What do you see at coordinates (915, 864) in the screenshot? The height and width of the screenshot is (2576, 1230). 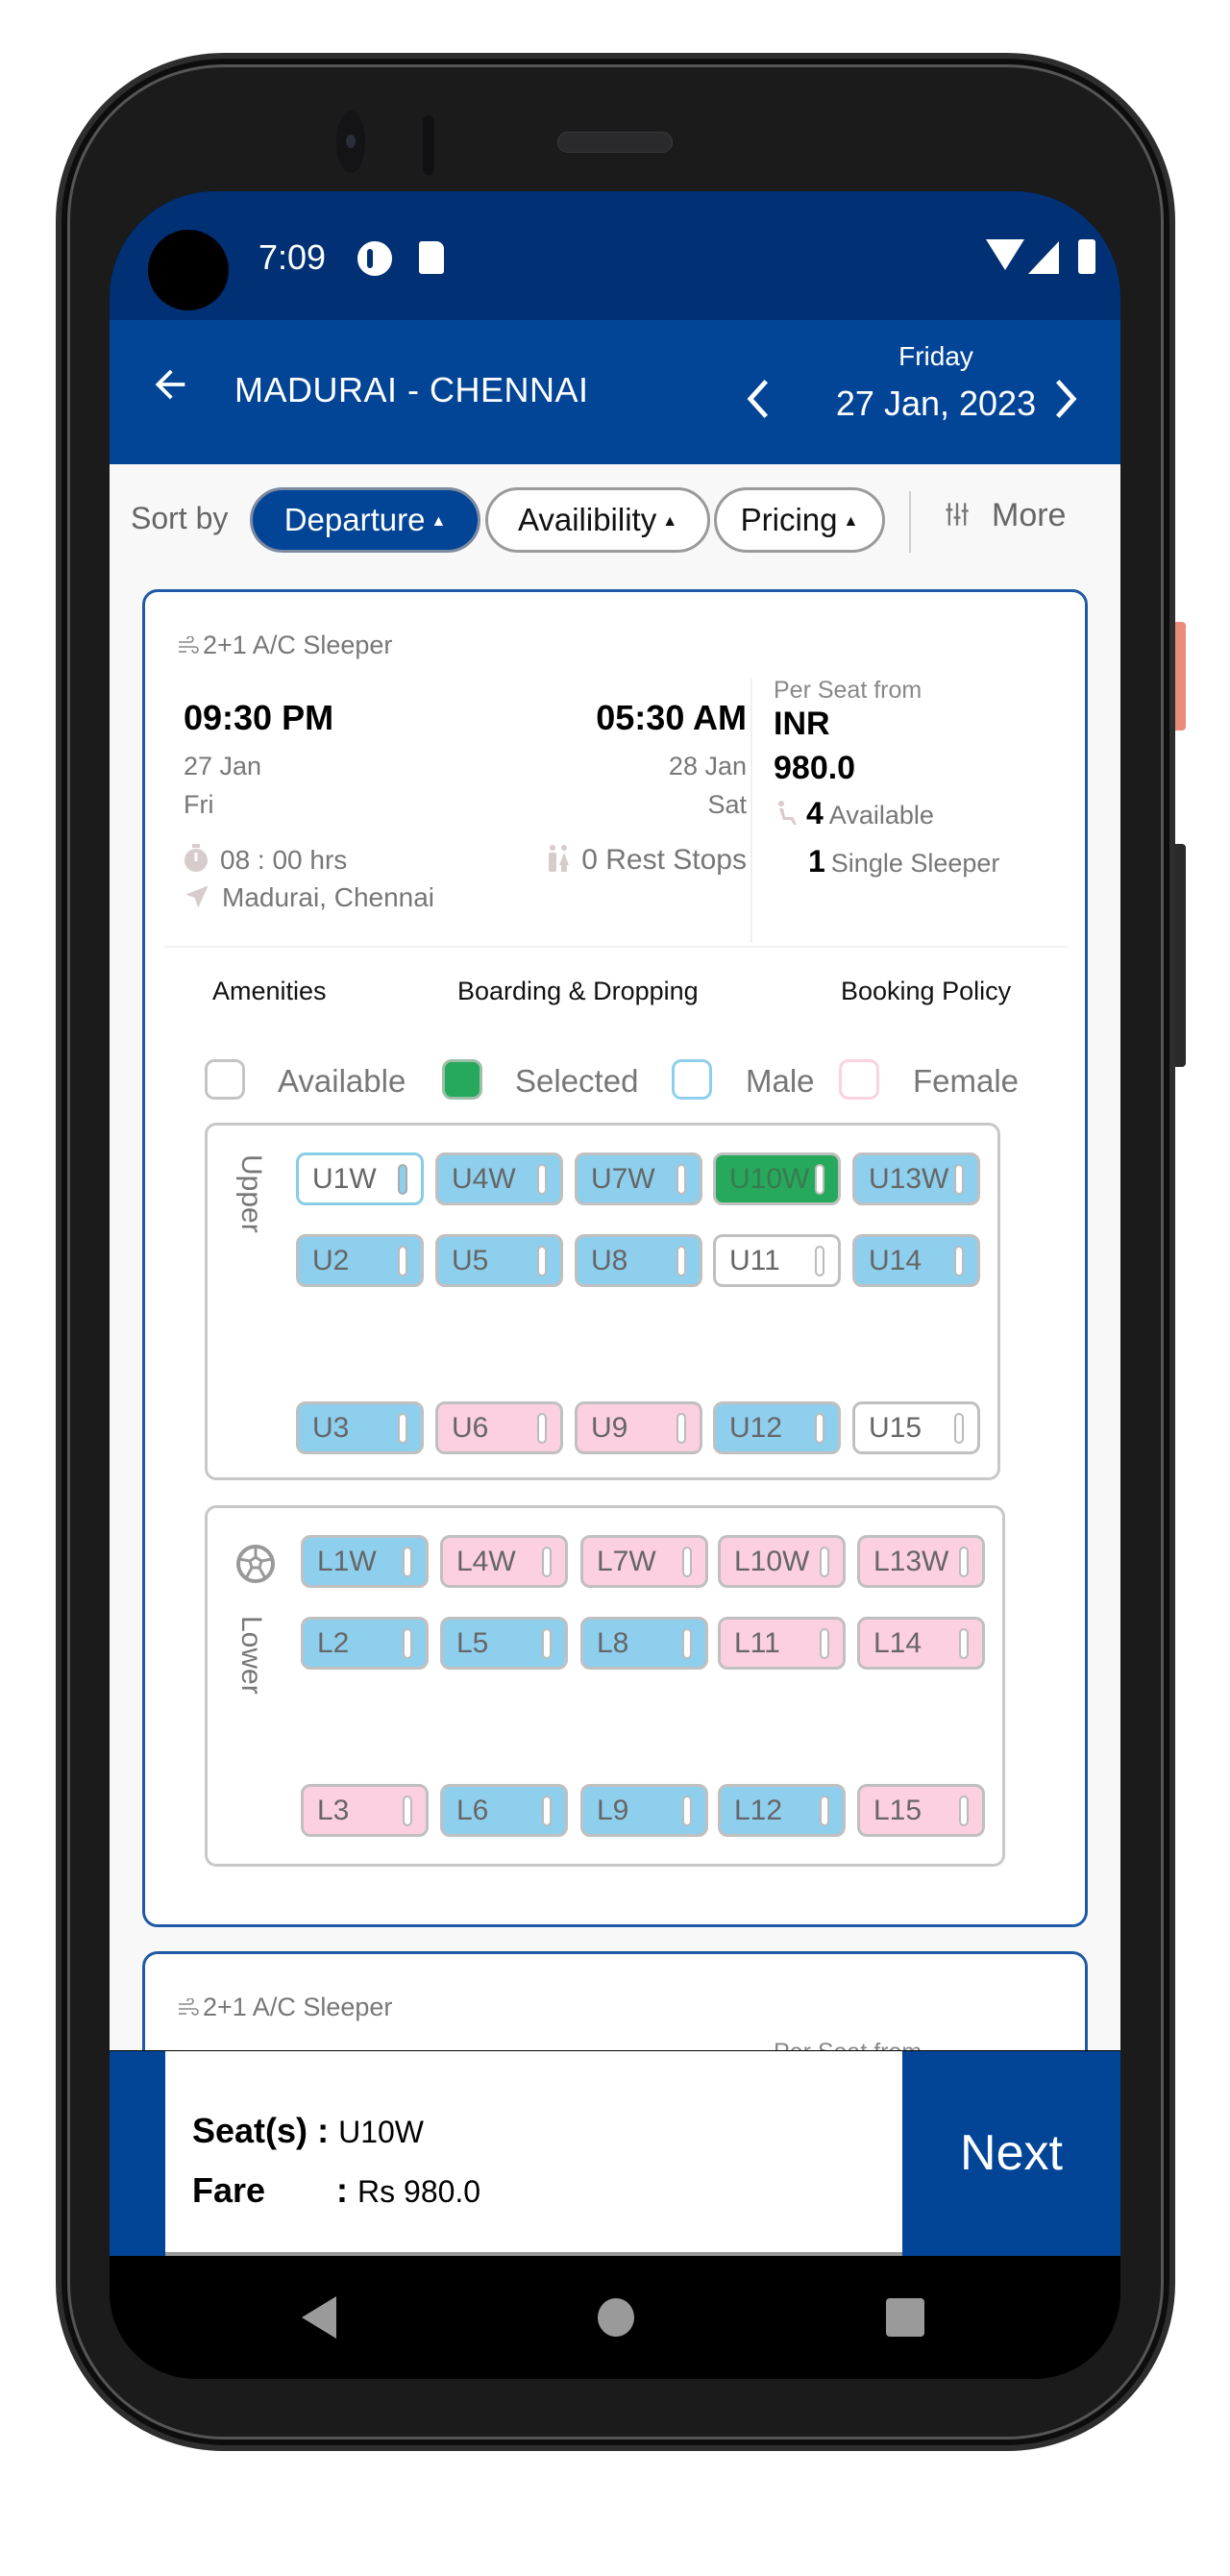 I see `single-label: Single Sleeper` at bounding box center [915, 864].